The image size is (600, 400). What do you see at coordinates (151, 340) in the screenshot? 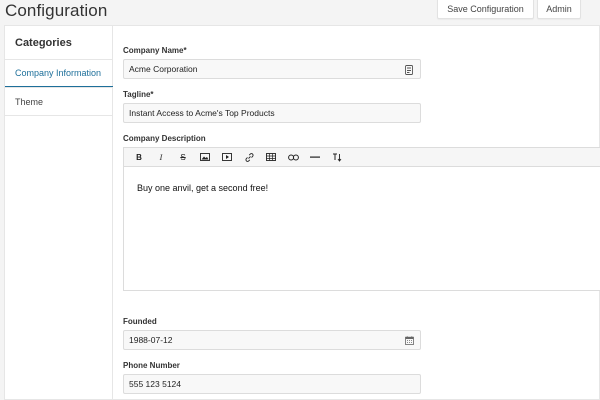
I see `founded-value: 1988-07-12` at bounding box center [151, 340].